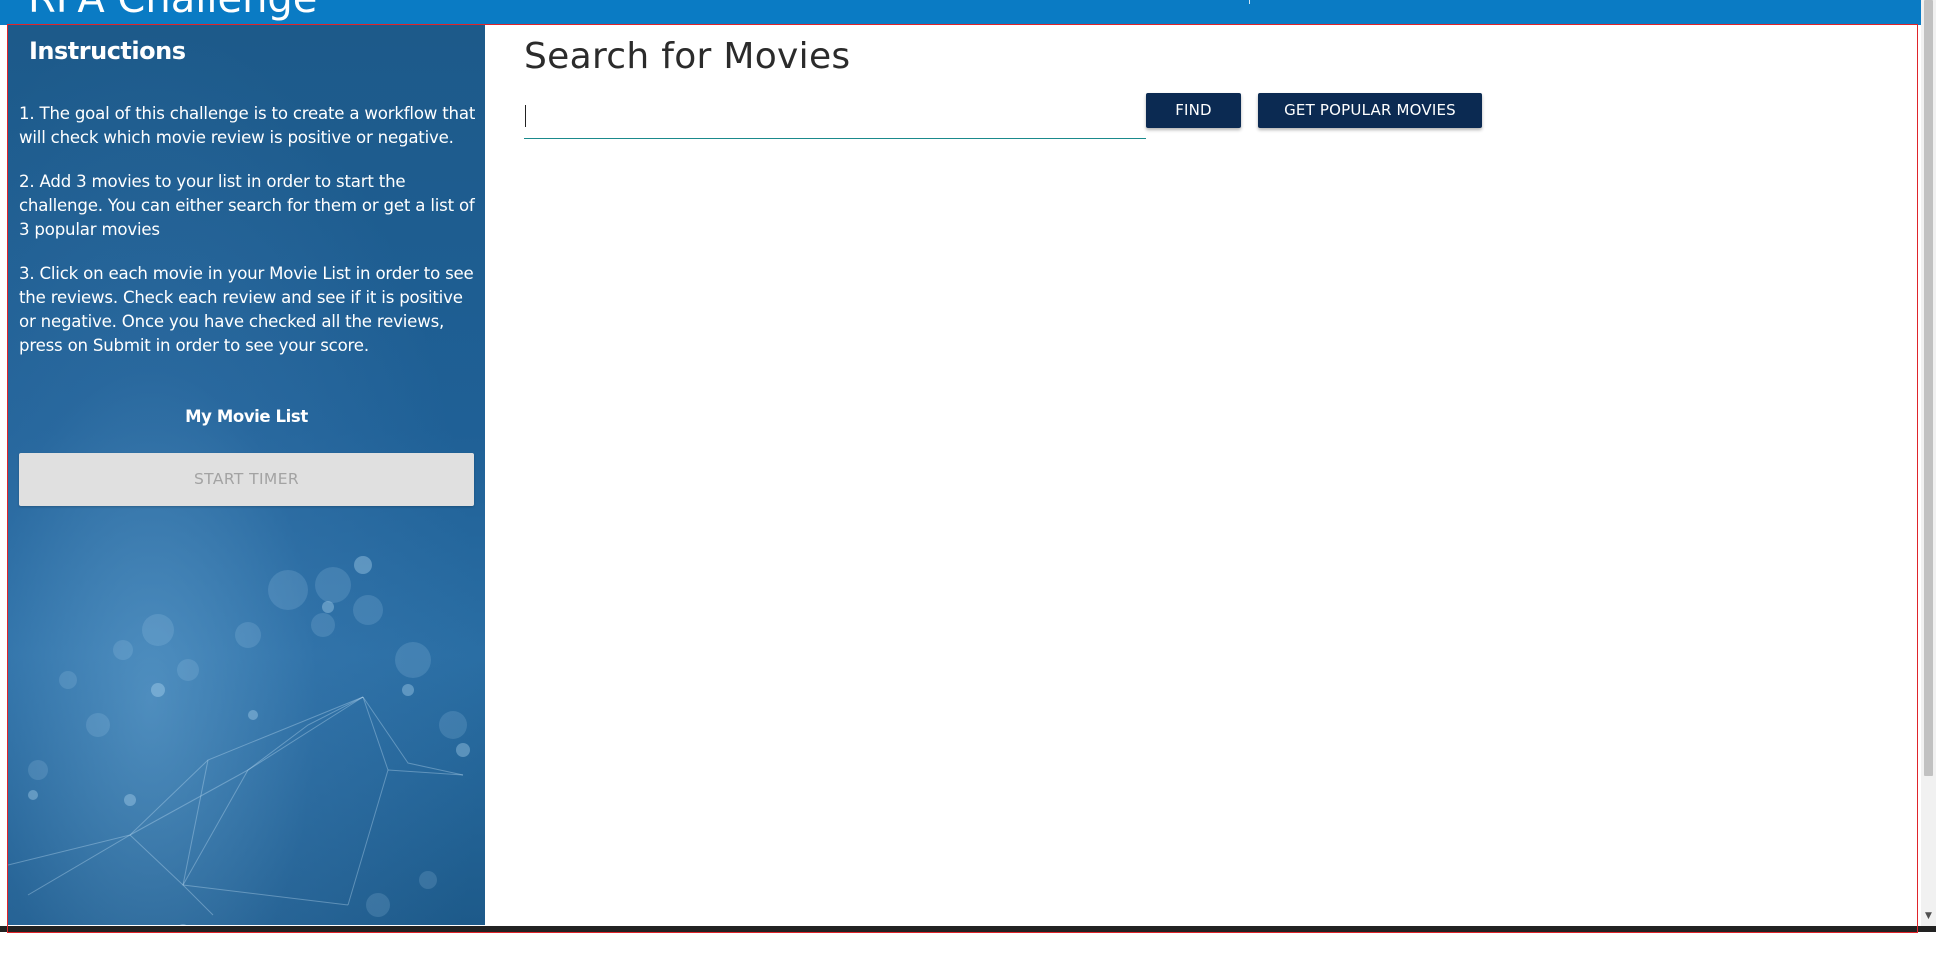  I want to click on start-timer-button: START TIMER, so click(246, 479).